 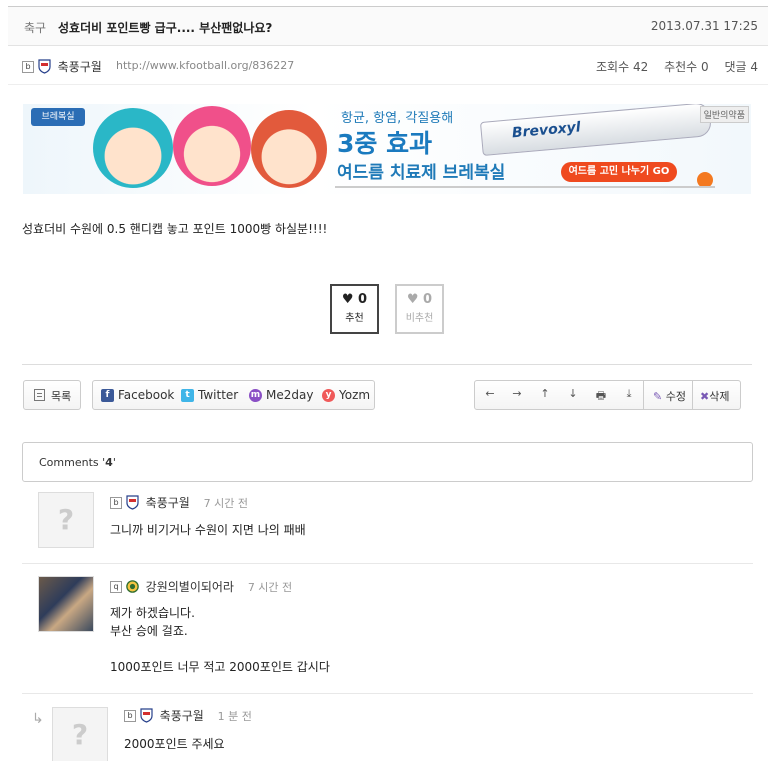 I want to click on ad-cta-button: 여드름 고민 나누기 GO, so click(x=619, y=172).